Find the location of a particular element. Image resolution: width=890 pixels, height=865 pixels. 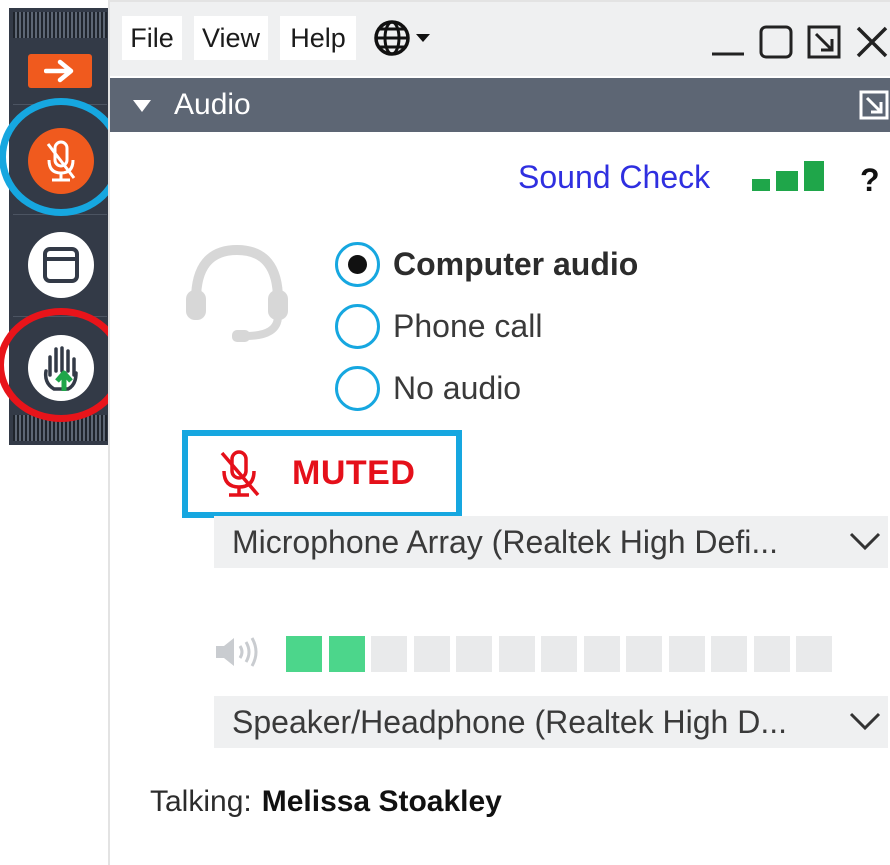

sound-check-link: Sound Check is located at coordinates (614, 177).